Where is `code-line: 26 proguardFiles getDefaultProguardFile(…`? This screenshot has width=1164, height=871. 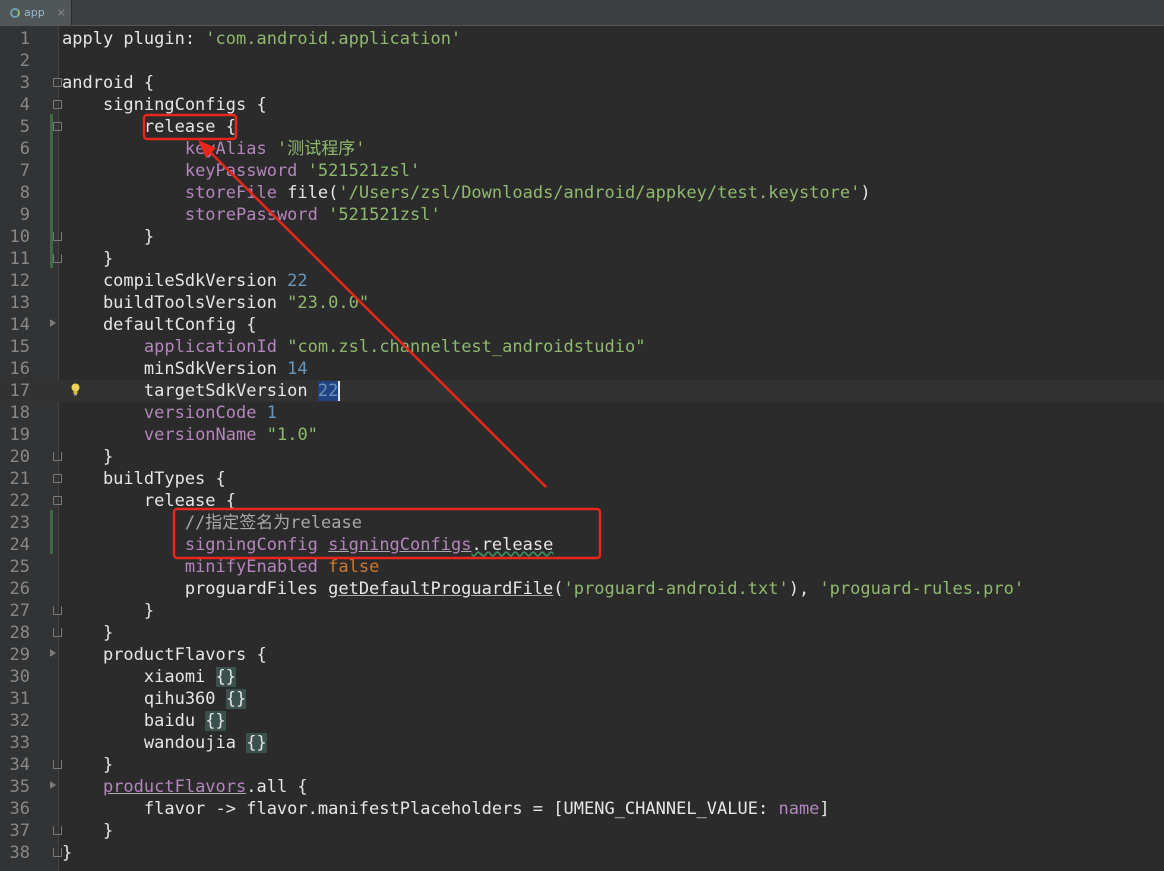
code-line: 26 proguardFiles getDefaultProguardFile(… is located at coordinates (582, 589).